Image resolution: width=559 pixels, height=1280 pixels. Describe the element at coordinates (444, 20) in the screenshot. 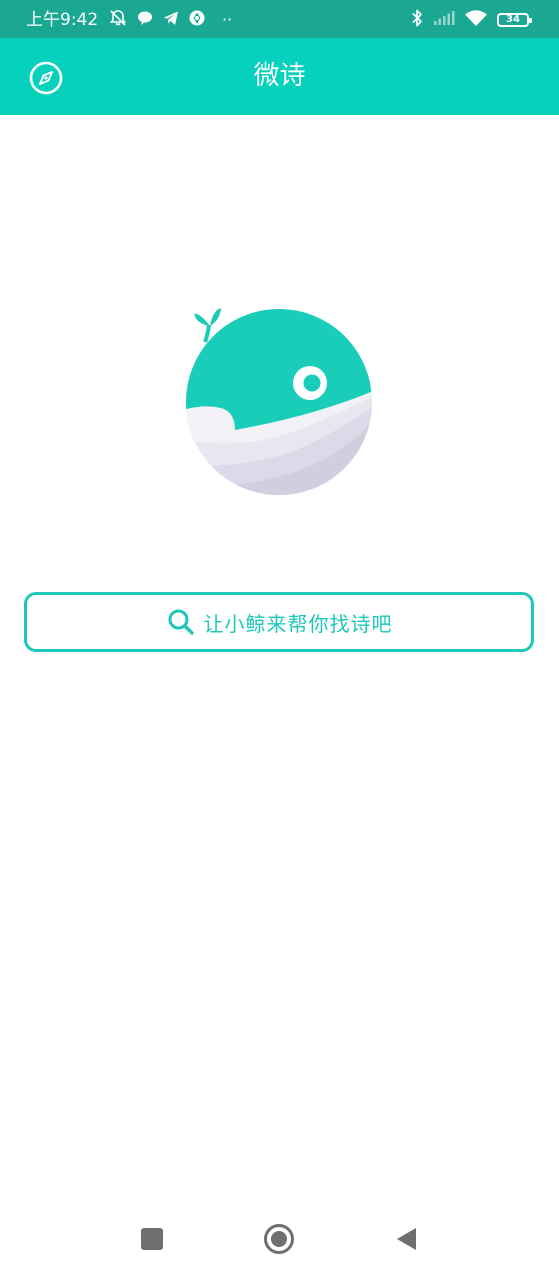

I see `signal-icon` at that location.